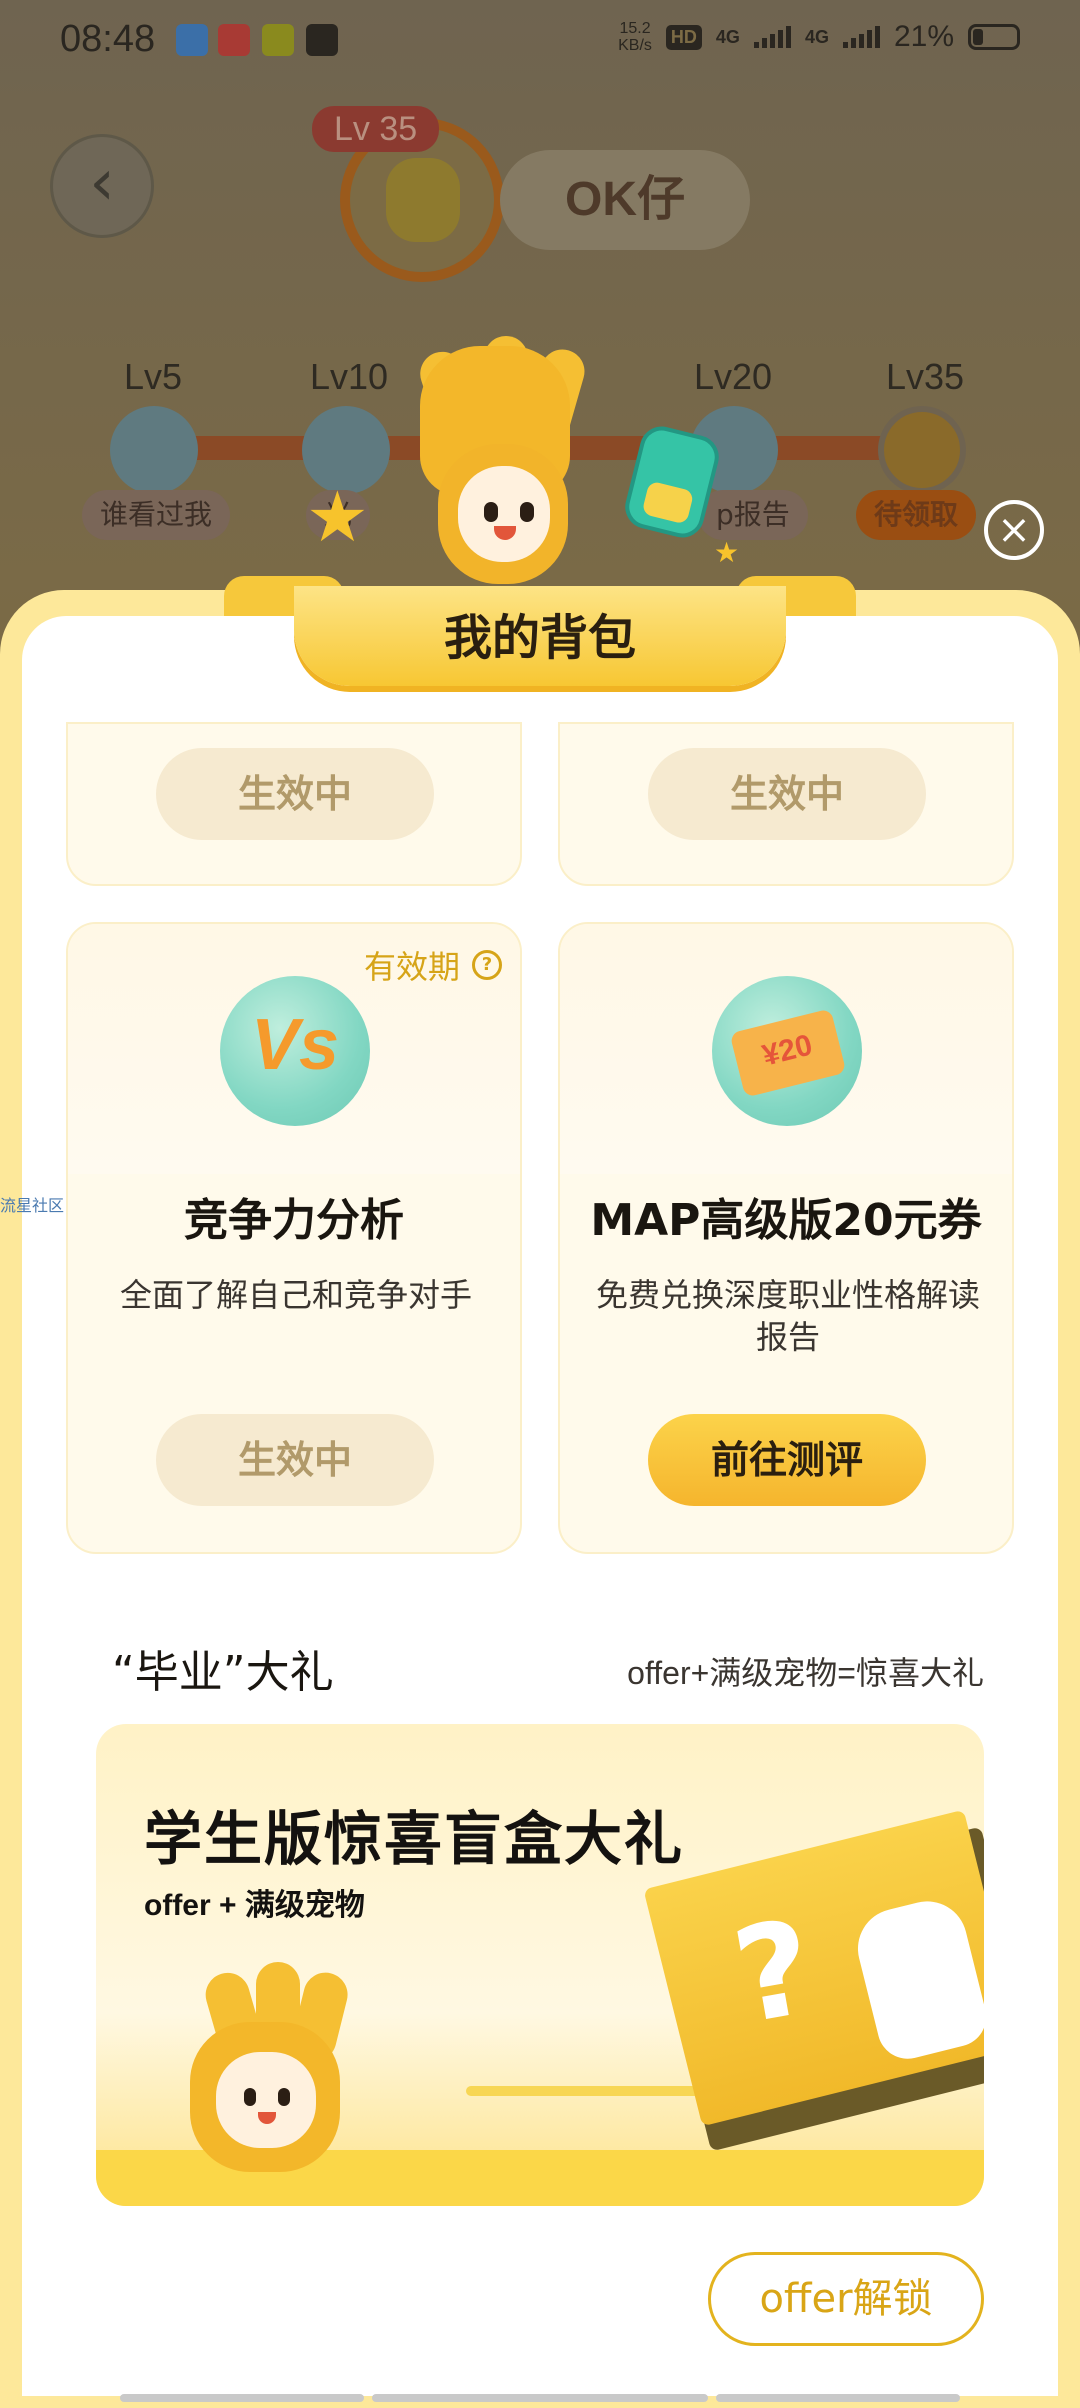 The width and height of the screenshot is (1080, 2408). I want to click on card-description: 全面了解自己和竞争对手, so click(295, 1295).